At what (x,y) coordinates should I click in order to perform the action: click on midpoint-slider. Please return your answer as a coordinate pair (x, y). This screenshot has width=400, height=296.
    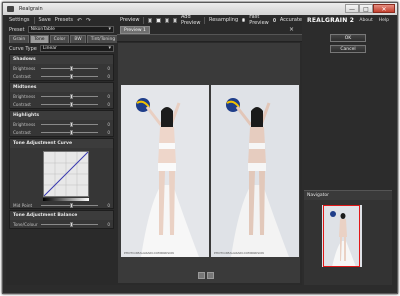
    Looking at the image, I should click on (69, 205).